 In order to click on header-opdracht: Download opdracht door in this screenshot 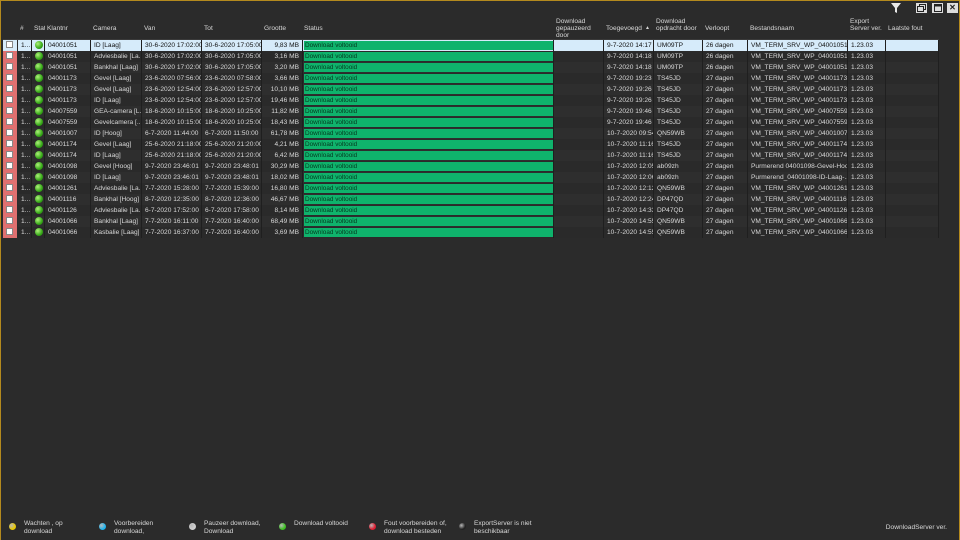, I will do `click(678, 27)`.